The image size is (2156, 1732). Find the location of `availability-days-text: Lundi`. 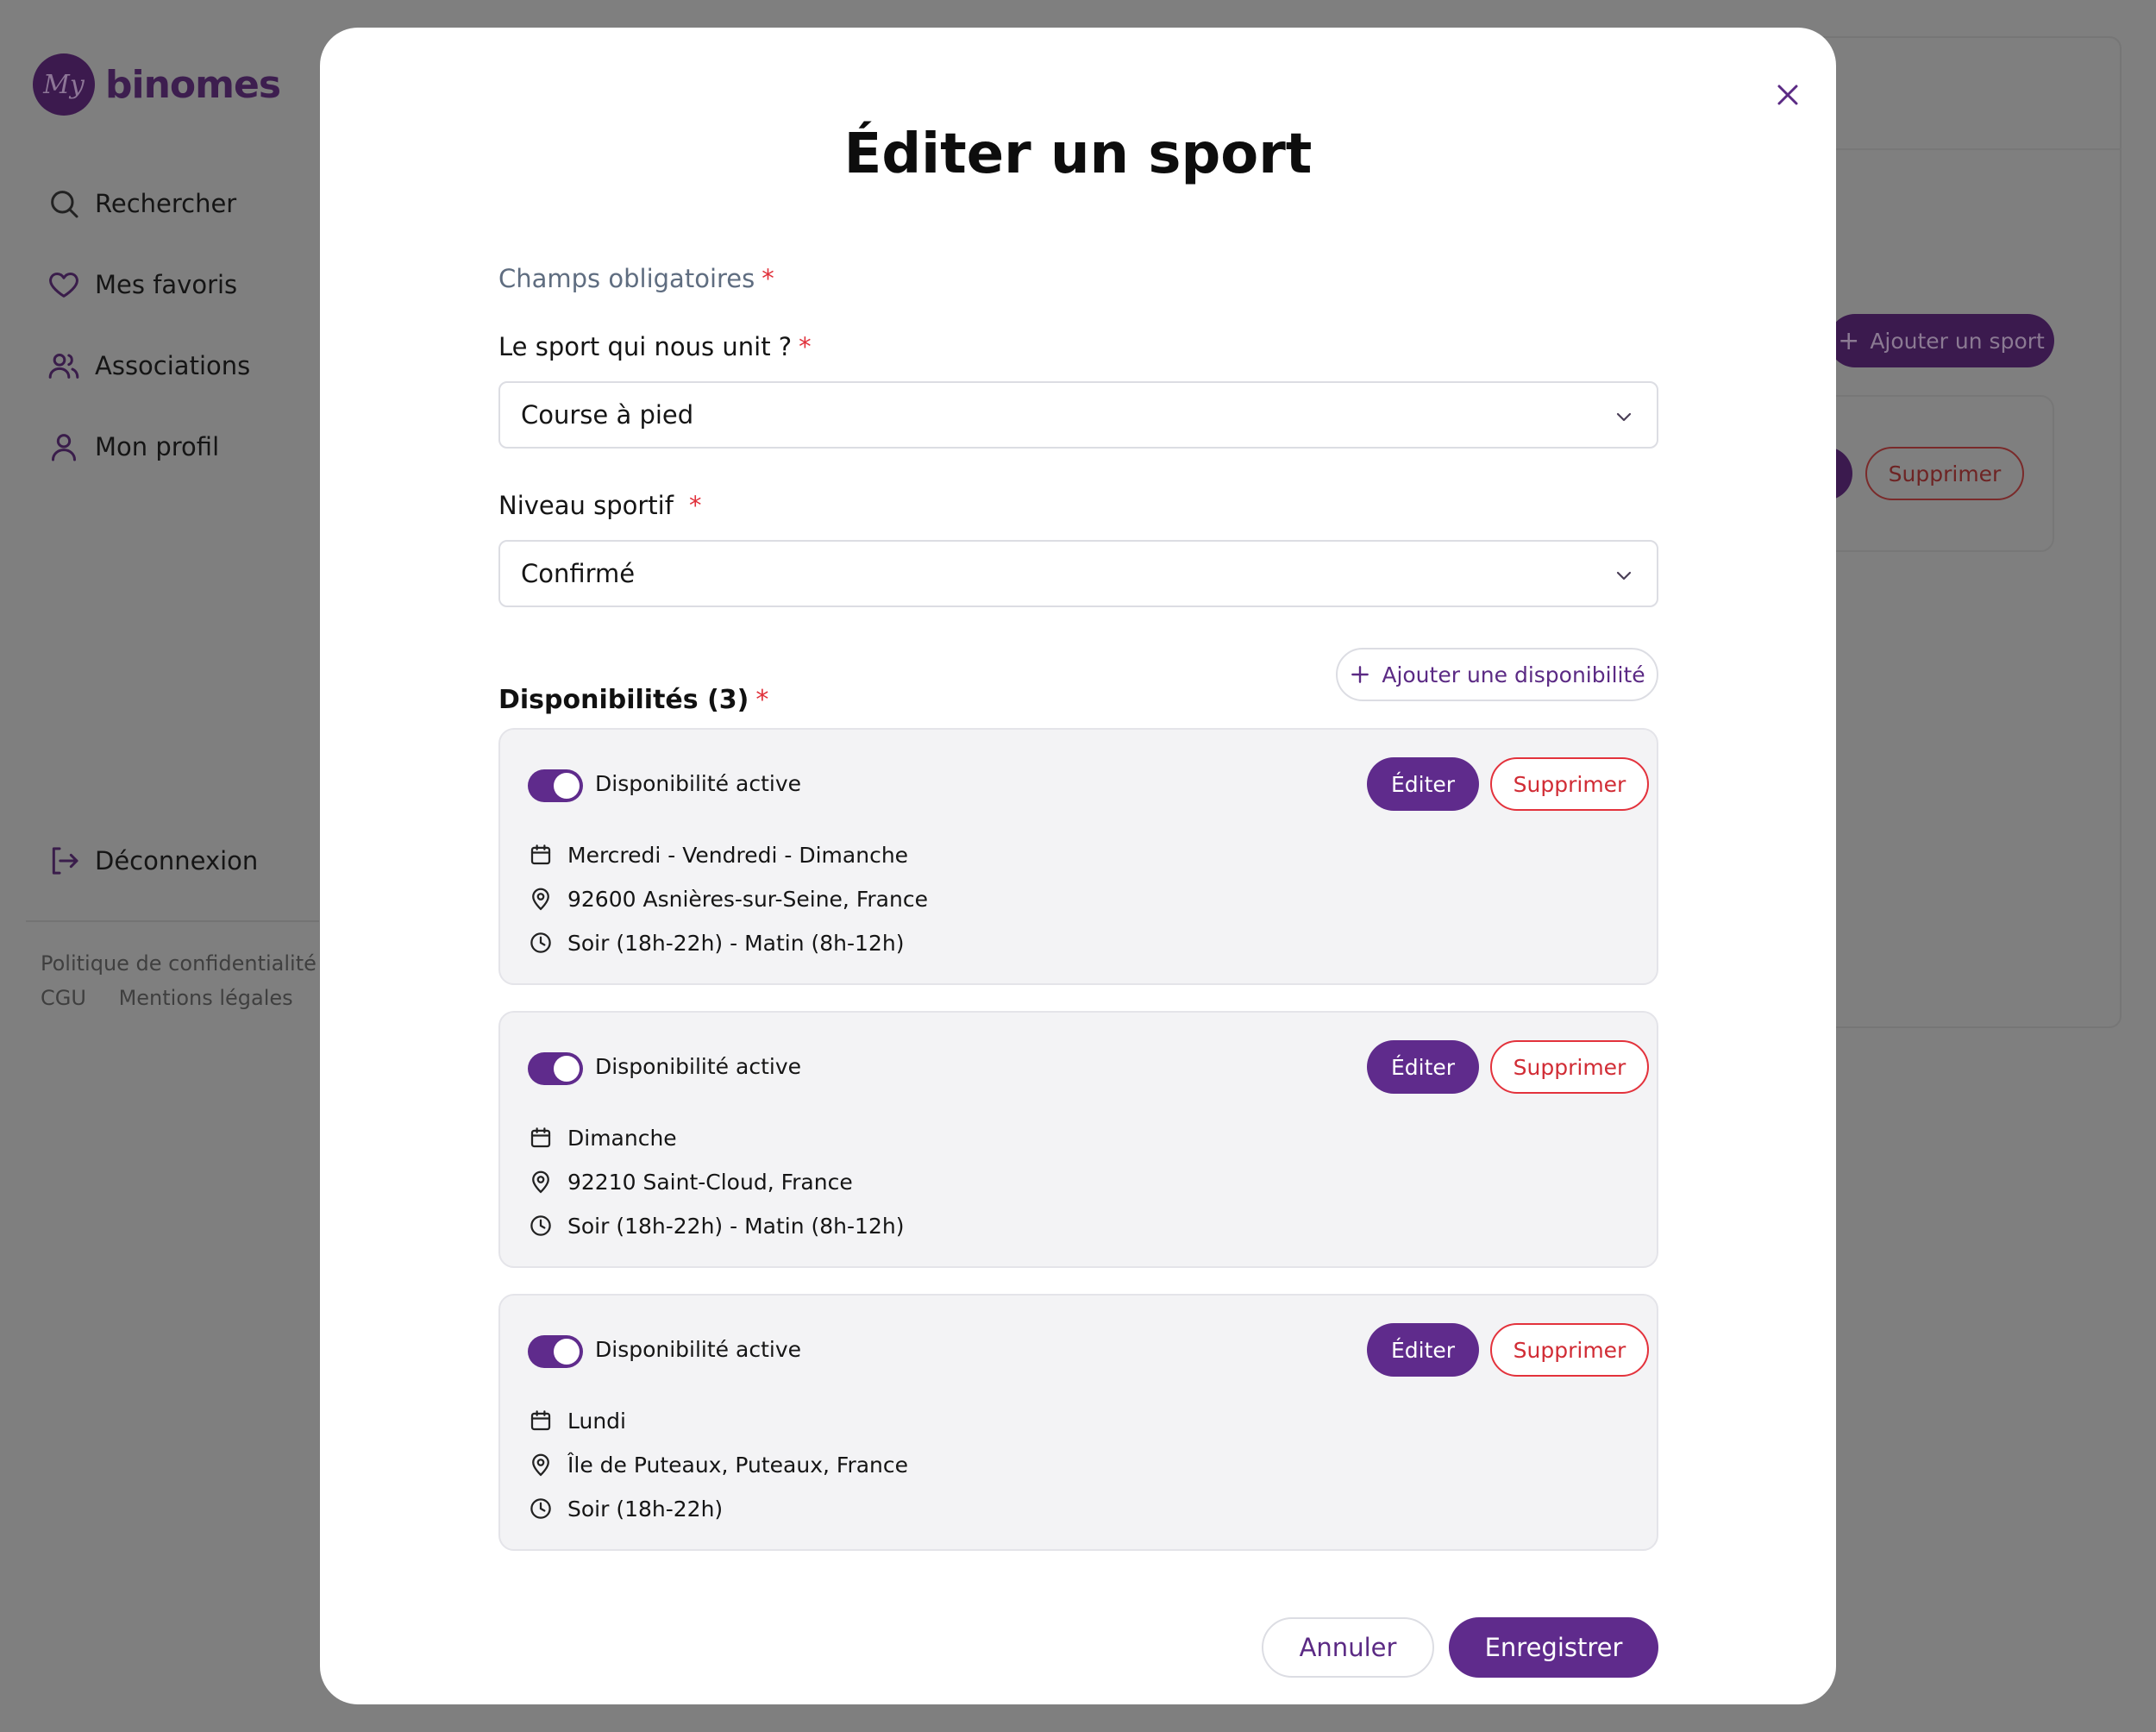

availability-days-text: Lundi is located at coordinates (596, 1421).